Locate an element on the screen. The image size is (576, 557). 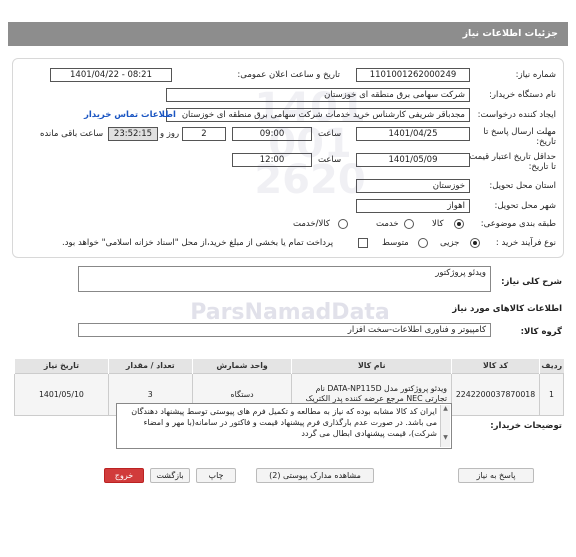
watermark-text: ParsNamadData is located at coordinates (290, 312).